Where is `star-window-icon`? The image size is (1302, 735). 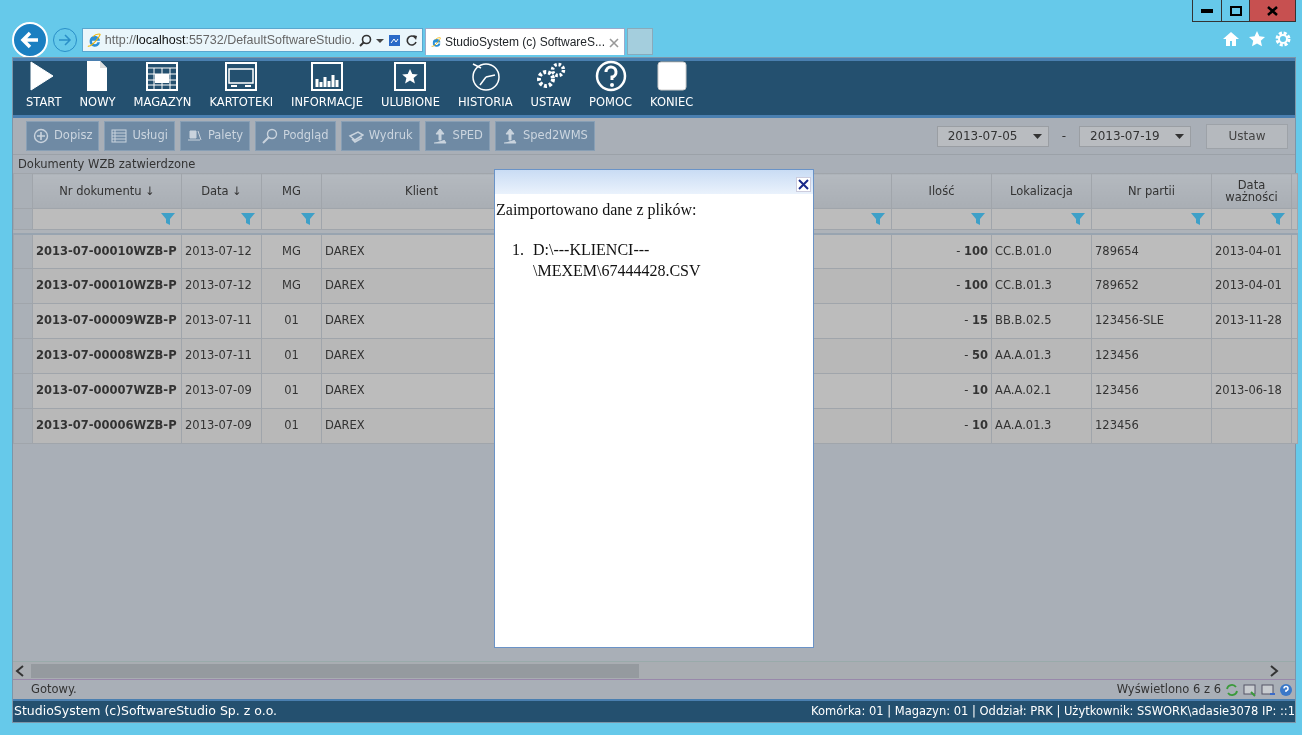 star-window-icon is located at coordinates (410, 75).